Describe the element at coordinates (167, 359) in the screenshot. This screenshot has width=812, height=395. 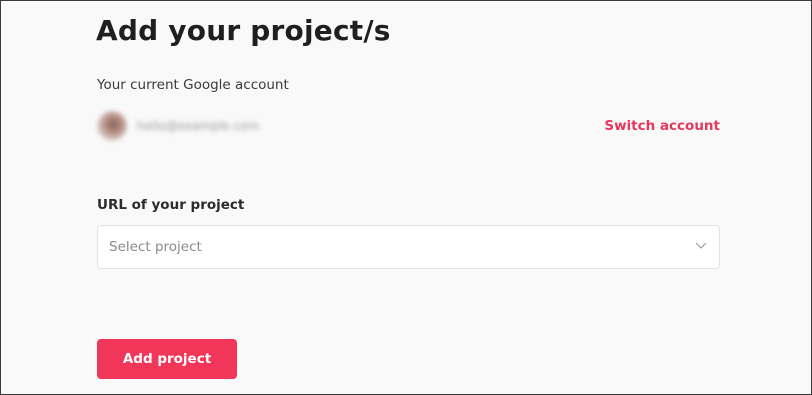
I see `add-project-button: Add project` at that location.